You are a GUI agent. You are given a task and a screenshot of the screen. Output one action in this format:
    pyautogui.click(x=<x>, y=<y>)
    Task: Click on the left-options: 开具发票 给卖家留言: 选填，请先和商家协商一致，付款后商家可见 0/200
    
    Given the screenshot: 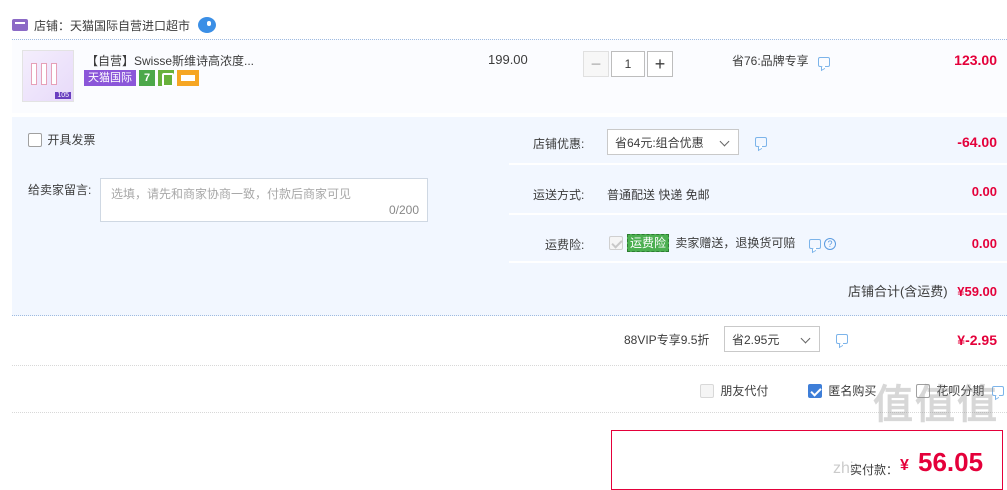 What is the action you would take?
    pyautogui.click(x=259, y=190)
    